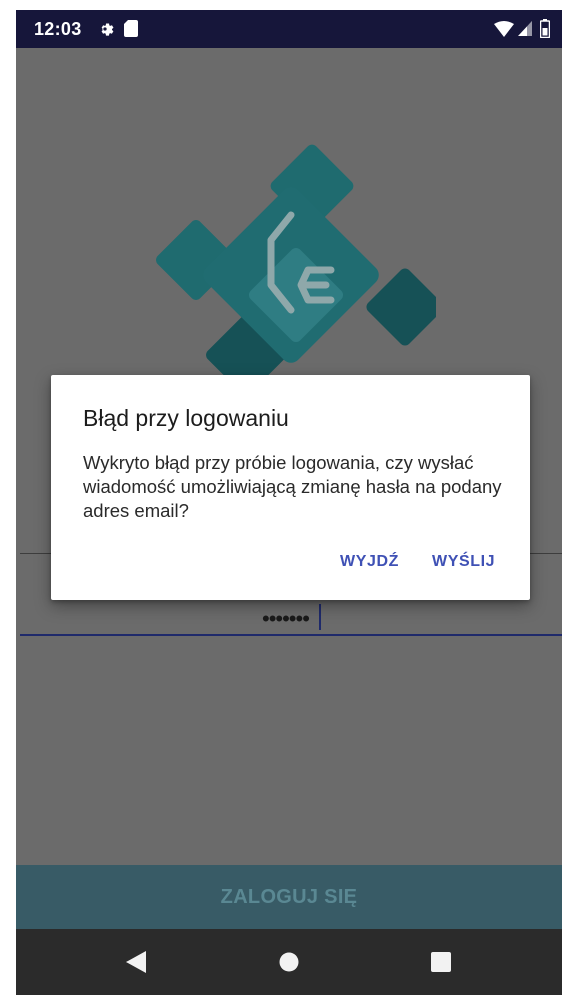 The height and width of the screenshot is (995, 566). I want to click on battery-icon, so click(545, 28).